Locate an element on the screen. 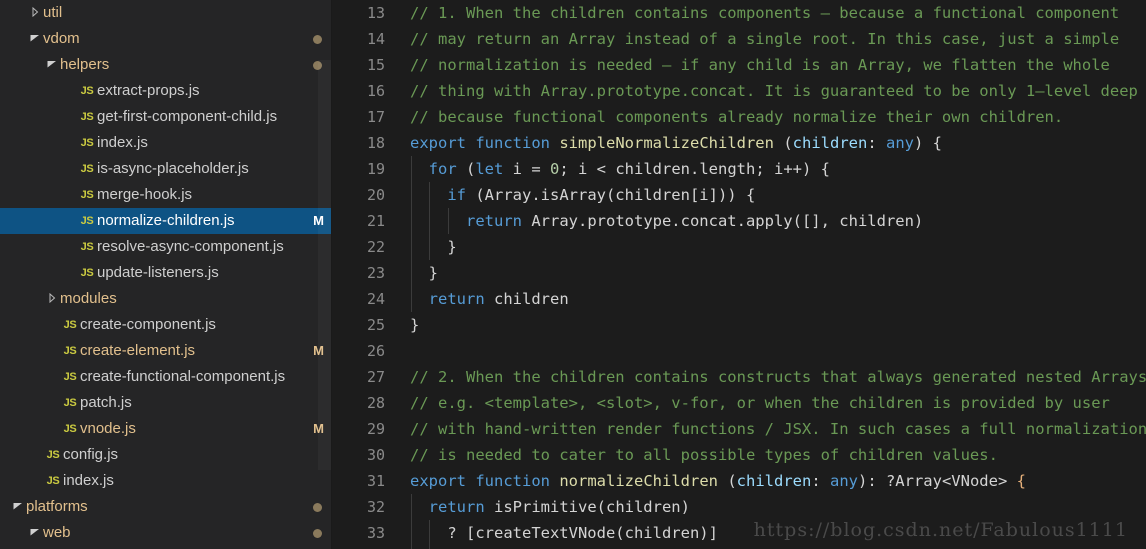  tree-item-web: web is located at coordinates (166, 533).